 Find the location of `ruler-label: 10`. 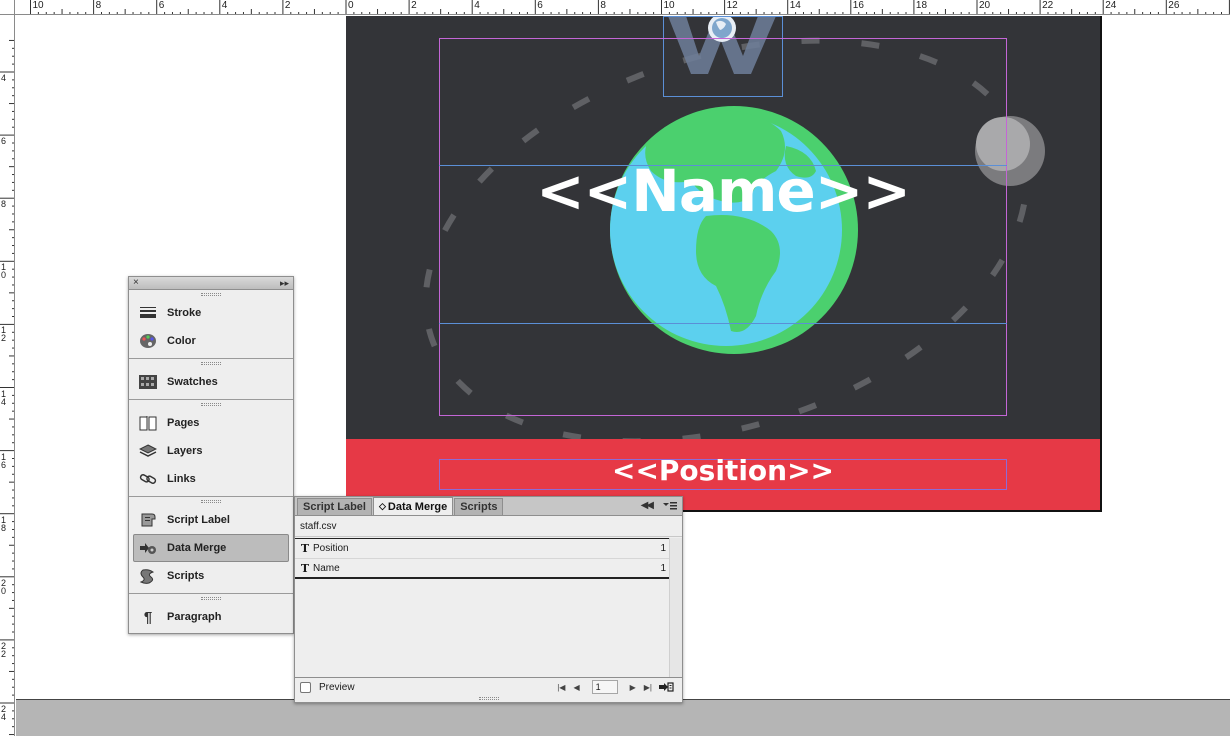

ruler-label: 10 is located at coordinates (669, 5).